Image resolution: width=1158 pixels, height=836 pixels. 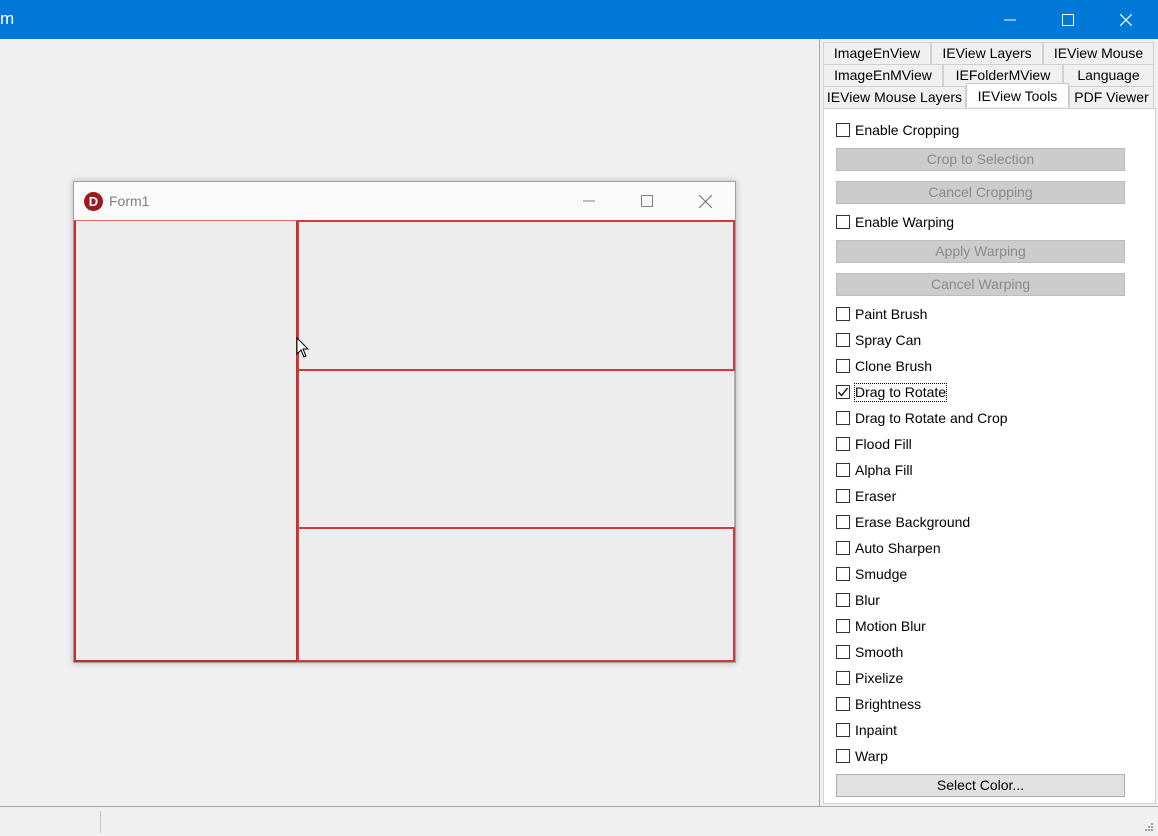 What do you see at coordinates (903, 522) in the screenshot?
I see `erase-background-checkbox: Erase Background` at bounding box center [903, 522].